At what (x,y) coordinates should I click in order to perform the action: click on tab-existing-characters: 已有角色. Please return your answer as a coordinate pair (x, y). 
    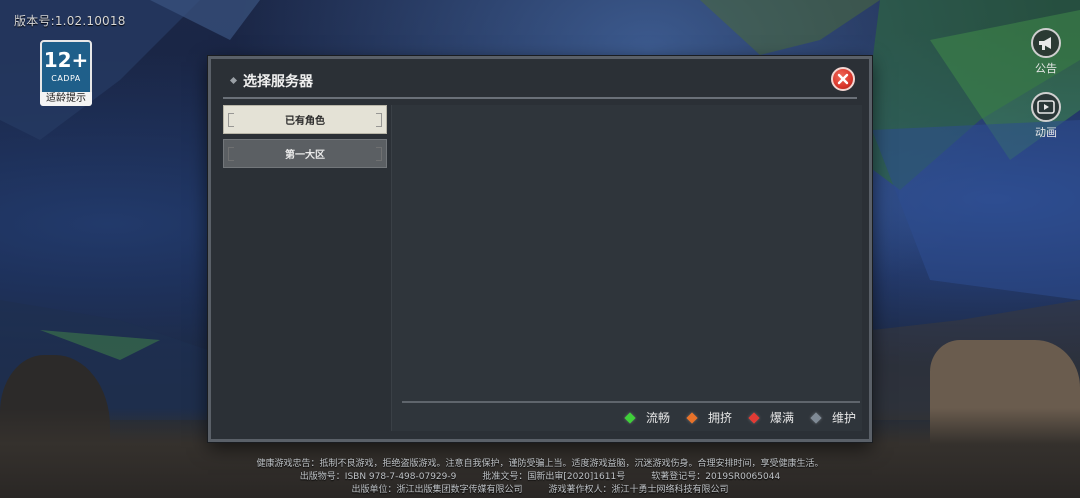
    Looking at the image, I should click on (305, 119).